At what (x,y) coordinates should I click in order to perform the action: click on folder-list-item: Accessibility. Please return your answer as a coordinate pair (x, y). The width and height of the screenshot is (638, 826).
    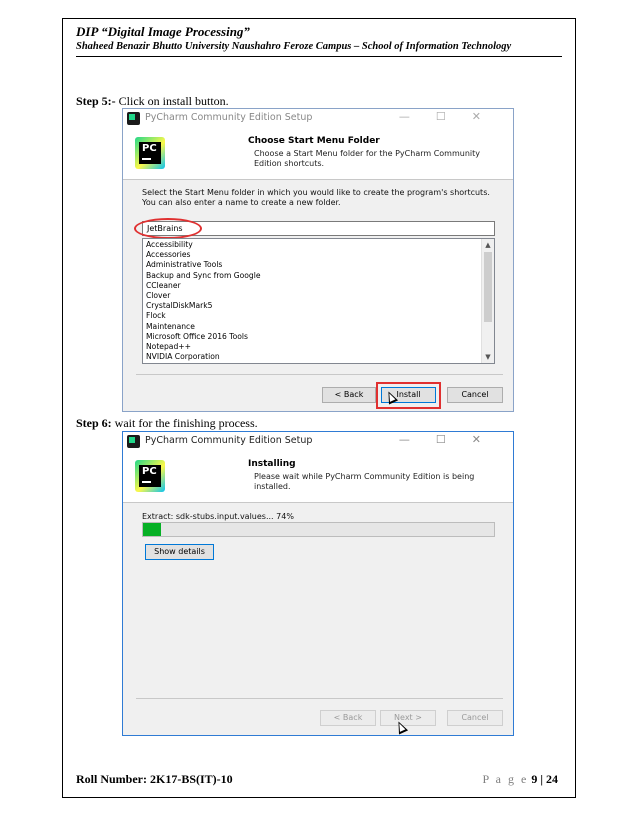
    Looking at the image, I should click on (318, 245).